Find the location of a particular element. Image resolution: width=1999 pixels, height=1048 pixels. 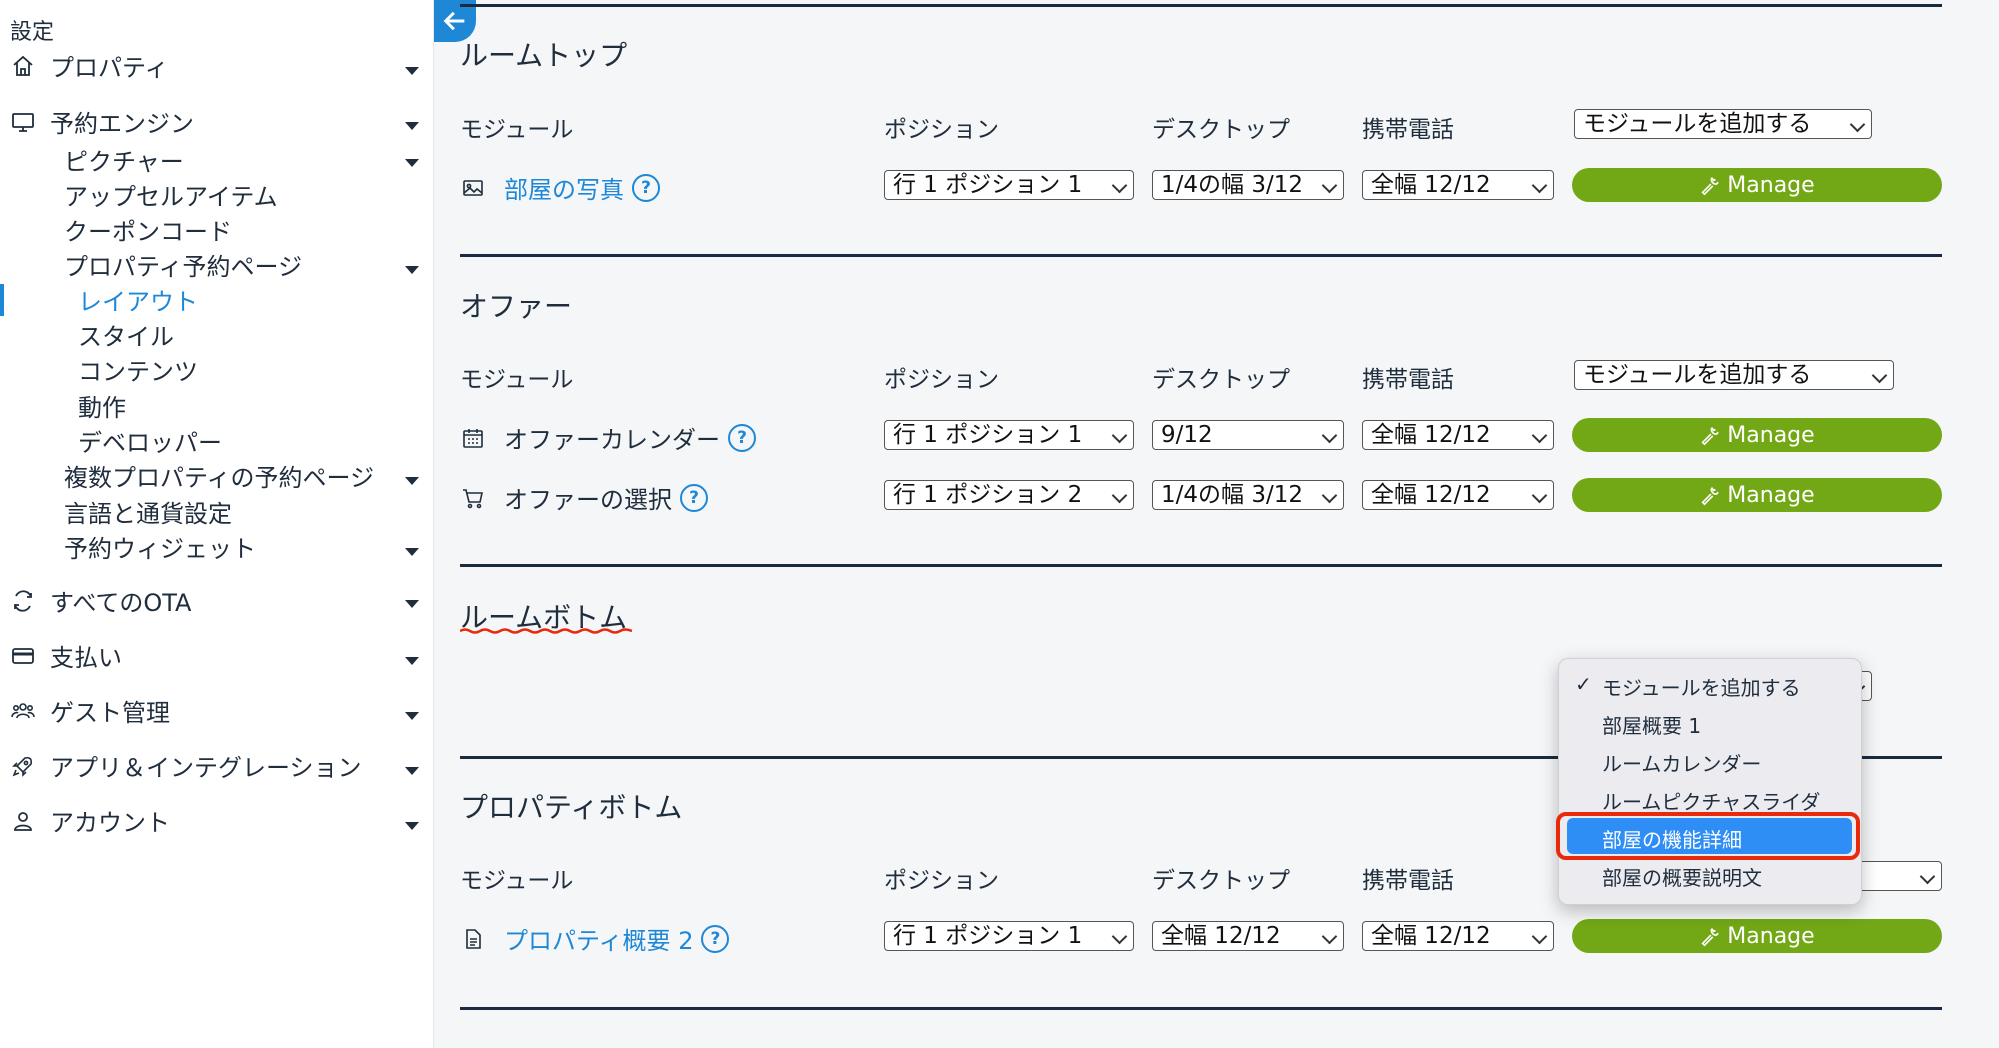

wrench-icon is located at coordinates (1710, 937).